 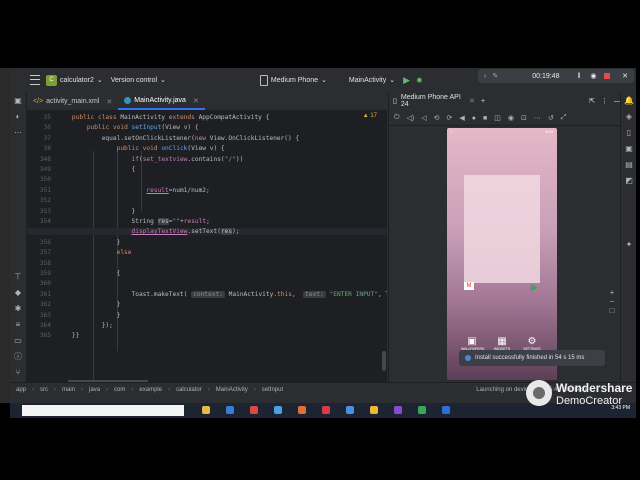 What do you see at coordinates (432, 101) in the screenshot?
I see `device-tab-label: Medium Phone API 24` at bounding box center [432, 101].